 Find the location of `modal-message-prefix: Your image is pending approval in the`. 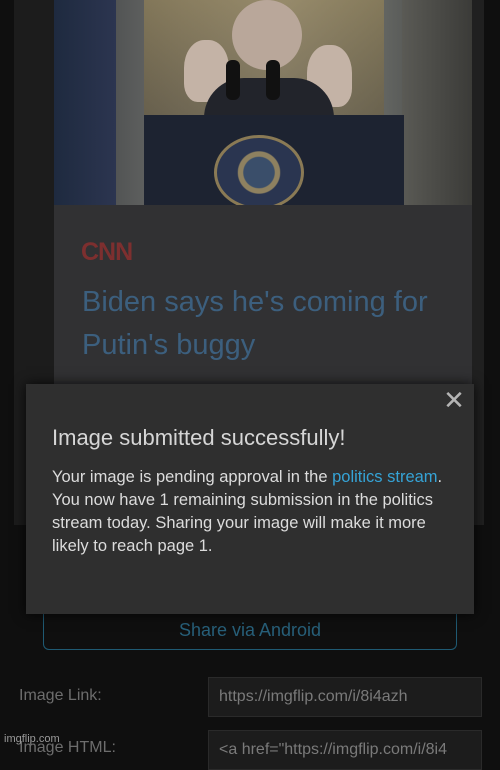

modal-message-prefix: Your image is pending approval in the is located at coordinates (192, 477).